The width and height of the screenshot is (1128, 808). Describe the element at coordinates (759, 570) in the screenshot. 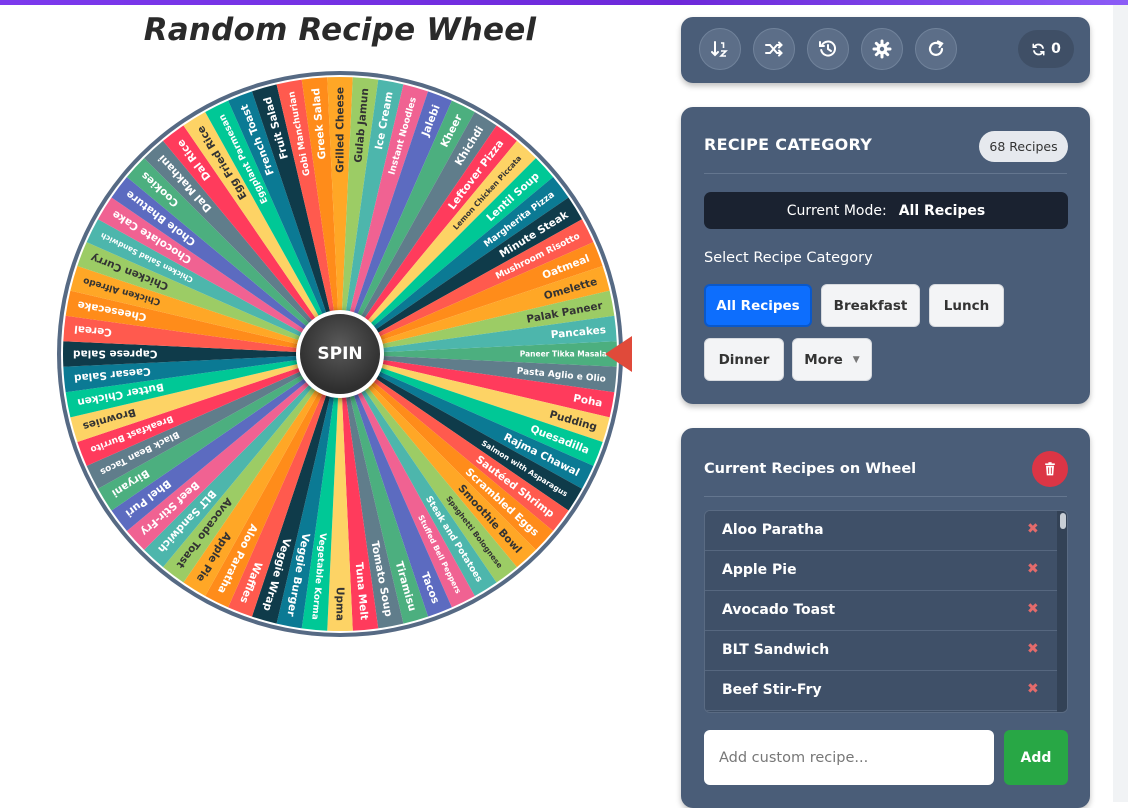

I see `recipe-name: Apple Pie` at that location.